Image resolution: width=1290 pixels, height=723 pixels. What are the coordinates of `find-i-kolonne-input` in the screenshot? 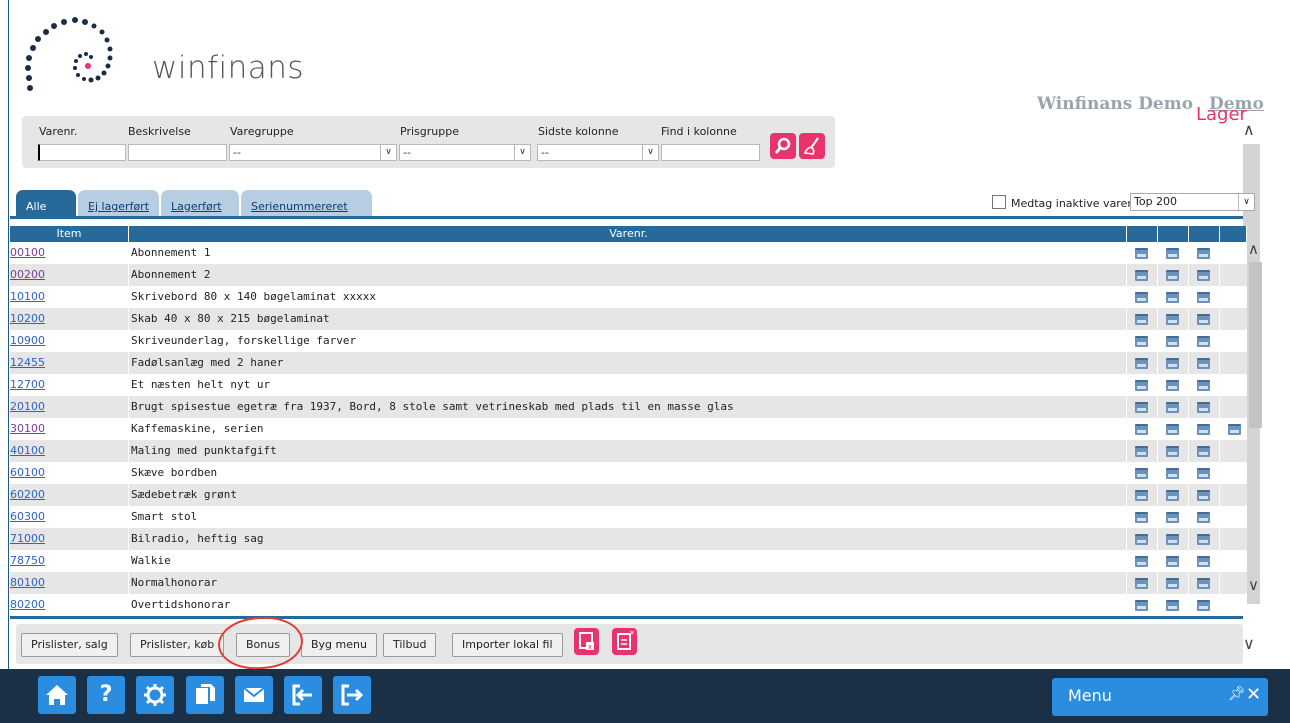 It's located at (710, 152).